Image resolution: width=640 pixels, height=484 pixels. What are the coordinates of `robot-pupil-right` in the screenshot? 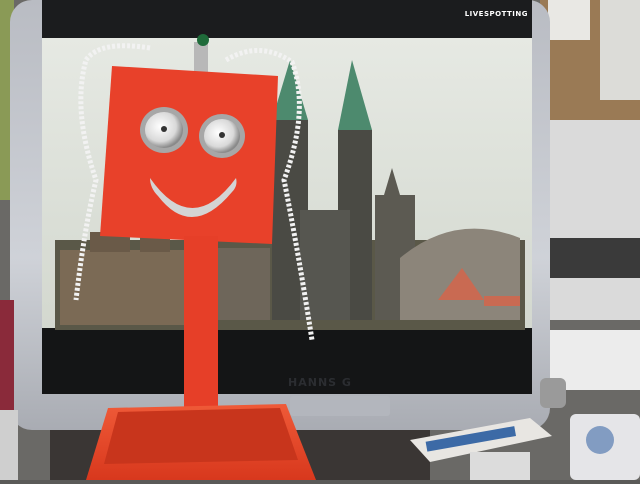 It's located at (222, 135).